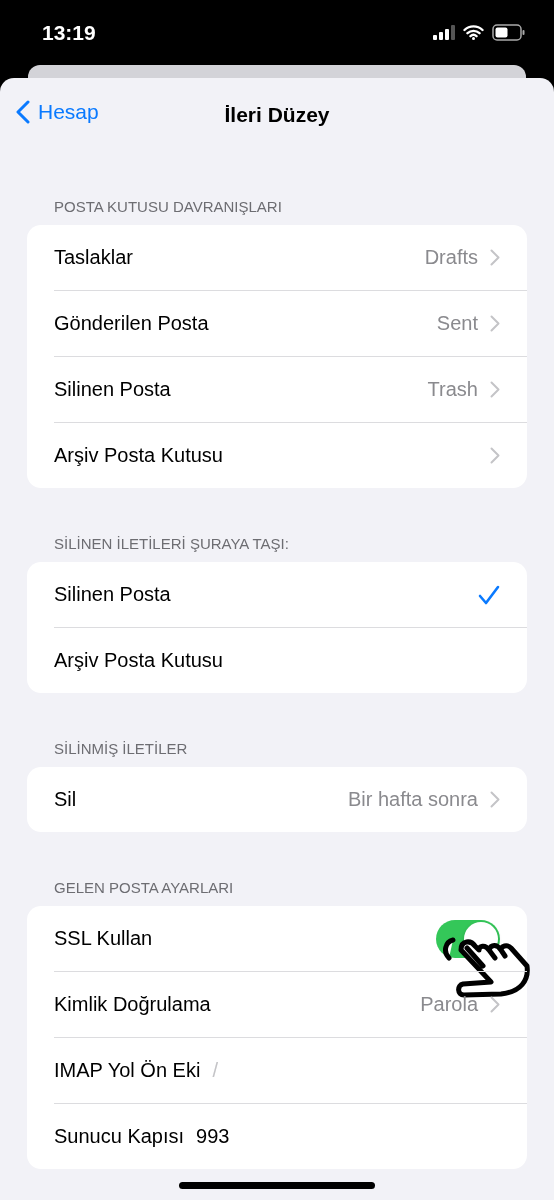 The height and width of the screenshot is (1200, 554). What do you see at coordinates (93, 257) in the screenshot?
I see `row-label: Taslaklar` at bounding box center [93, 257].